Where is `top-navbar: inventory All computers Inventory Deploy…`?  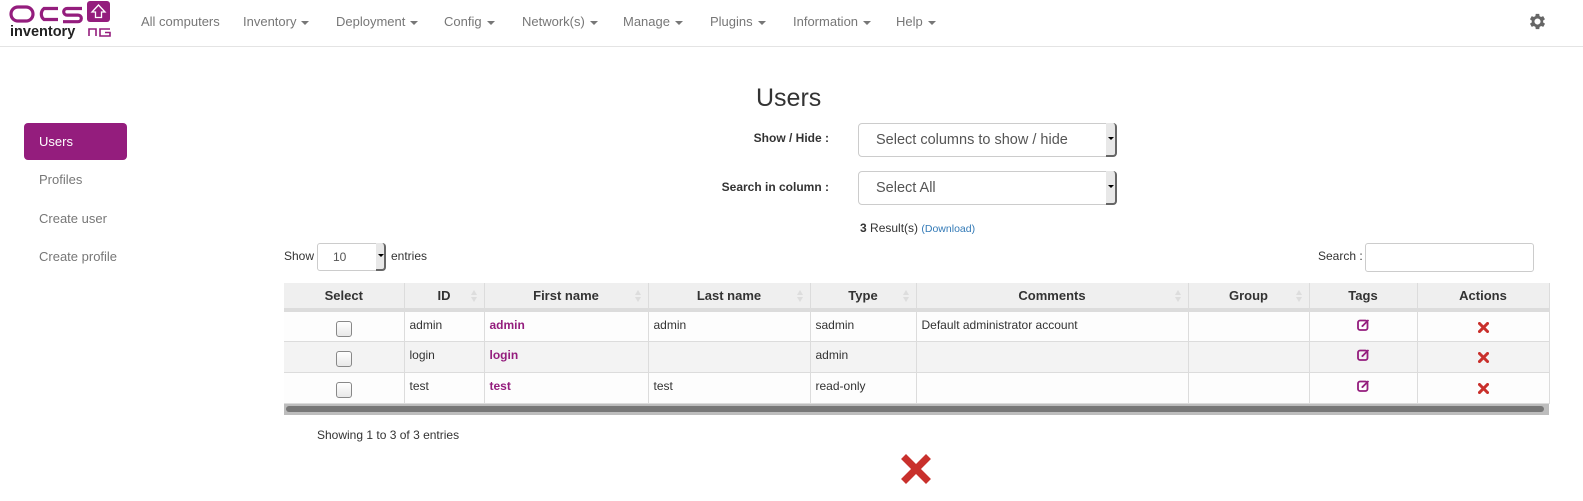 top-navbar: inventory All computers Inventory Deploy… is located at coordinates (791, 23).